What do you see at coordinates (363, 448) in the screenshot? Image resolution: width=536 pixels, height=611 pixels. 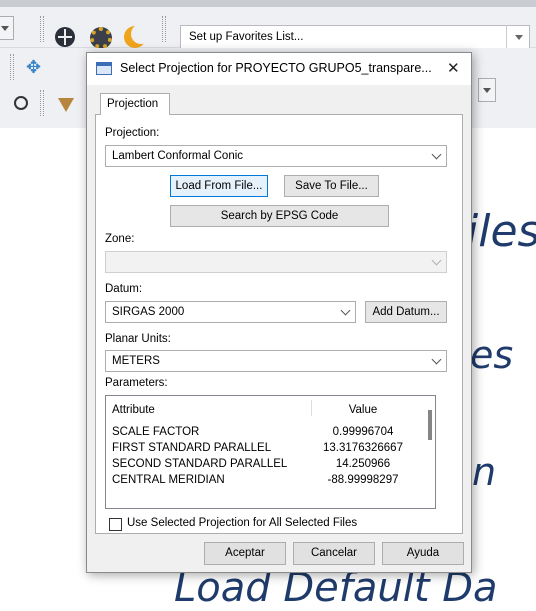 I see `table-cell-value: 13.3176326667` at bounding box center [363, 448].